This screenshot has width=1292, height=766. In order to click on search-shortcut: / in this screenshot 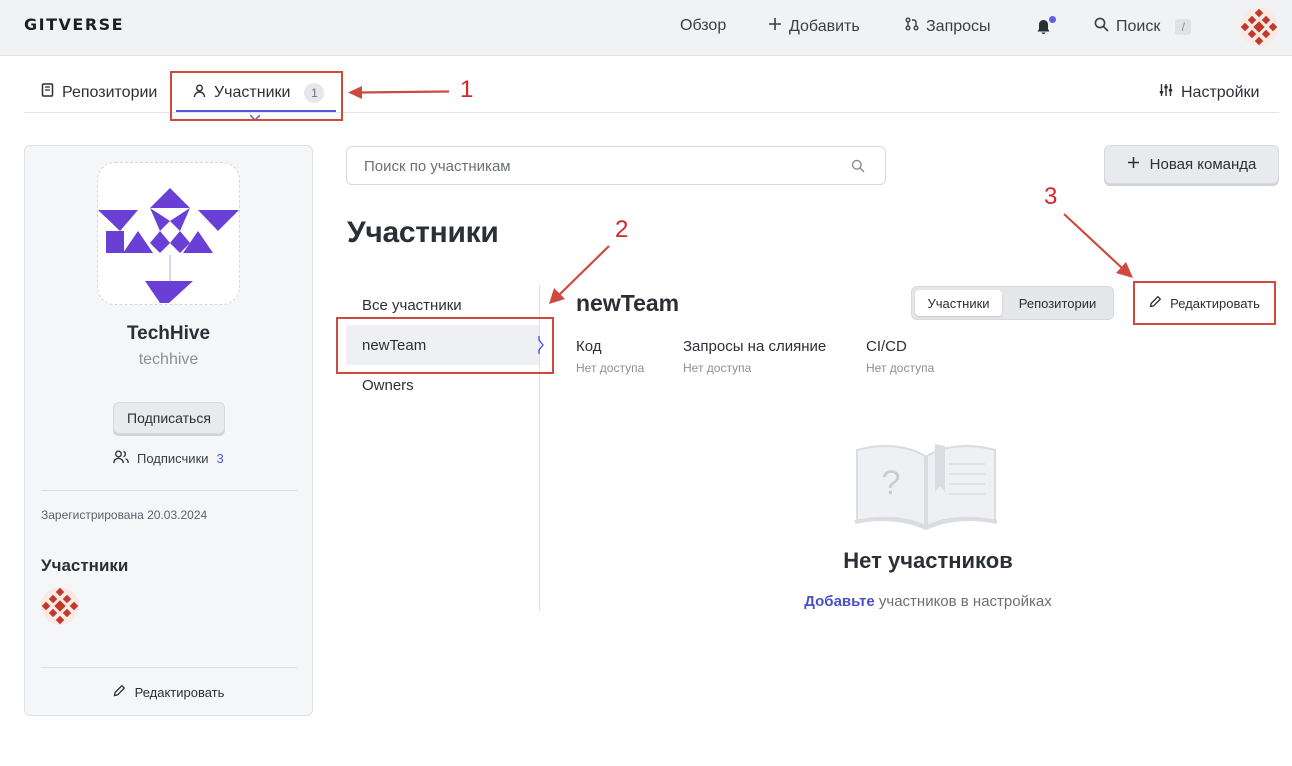, I will do `click(1183, 27)`.